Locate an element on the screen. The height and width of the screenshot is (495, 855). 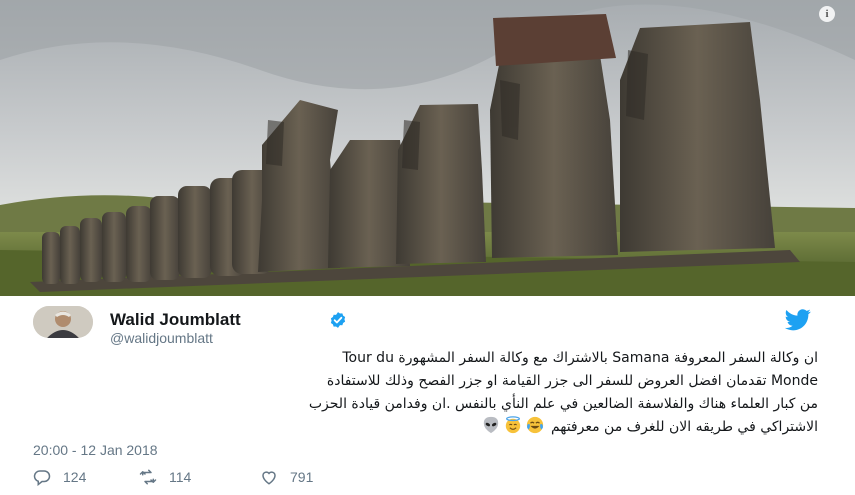
reply-icon is located at coordinates (42, 478).